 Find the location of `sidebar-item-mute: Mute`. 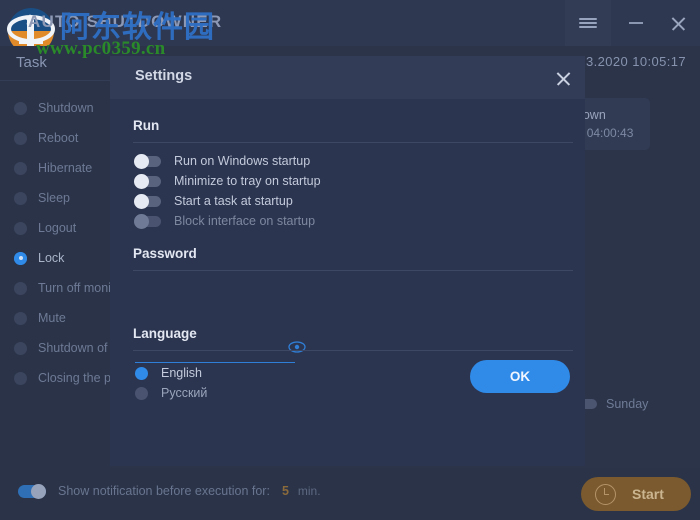

sidebar-item-mute: Mute is located at coordinates (64, 318).